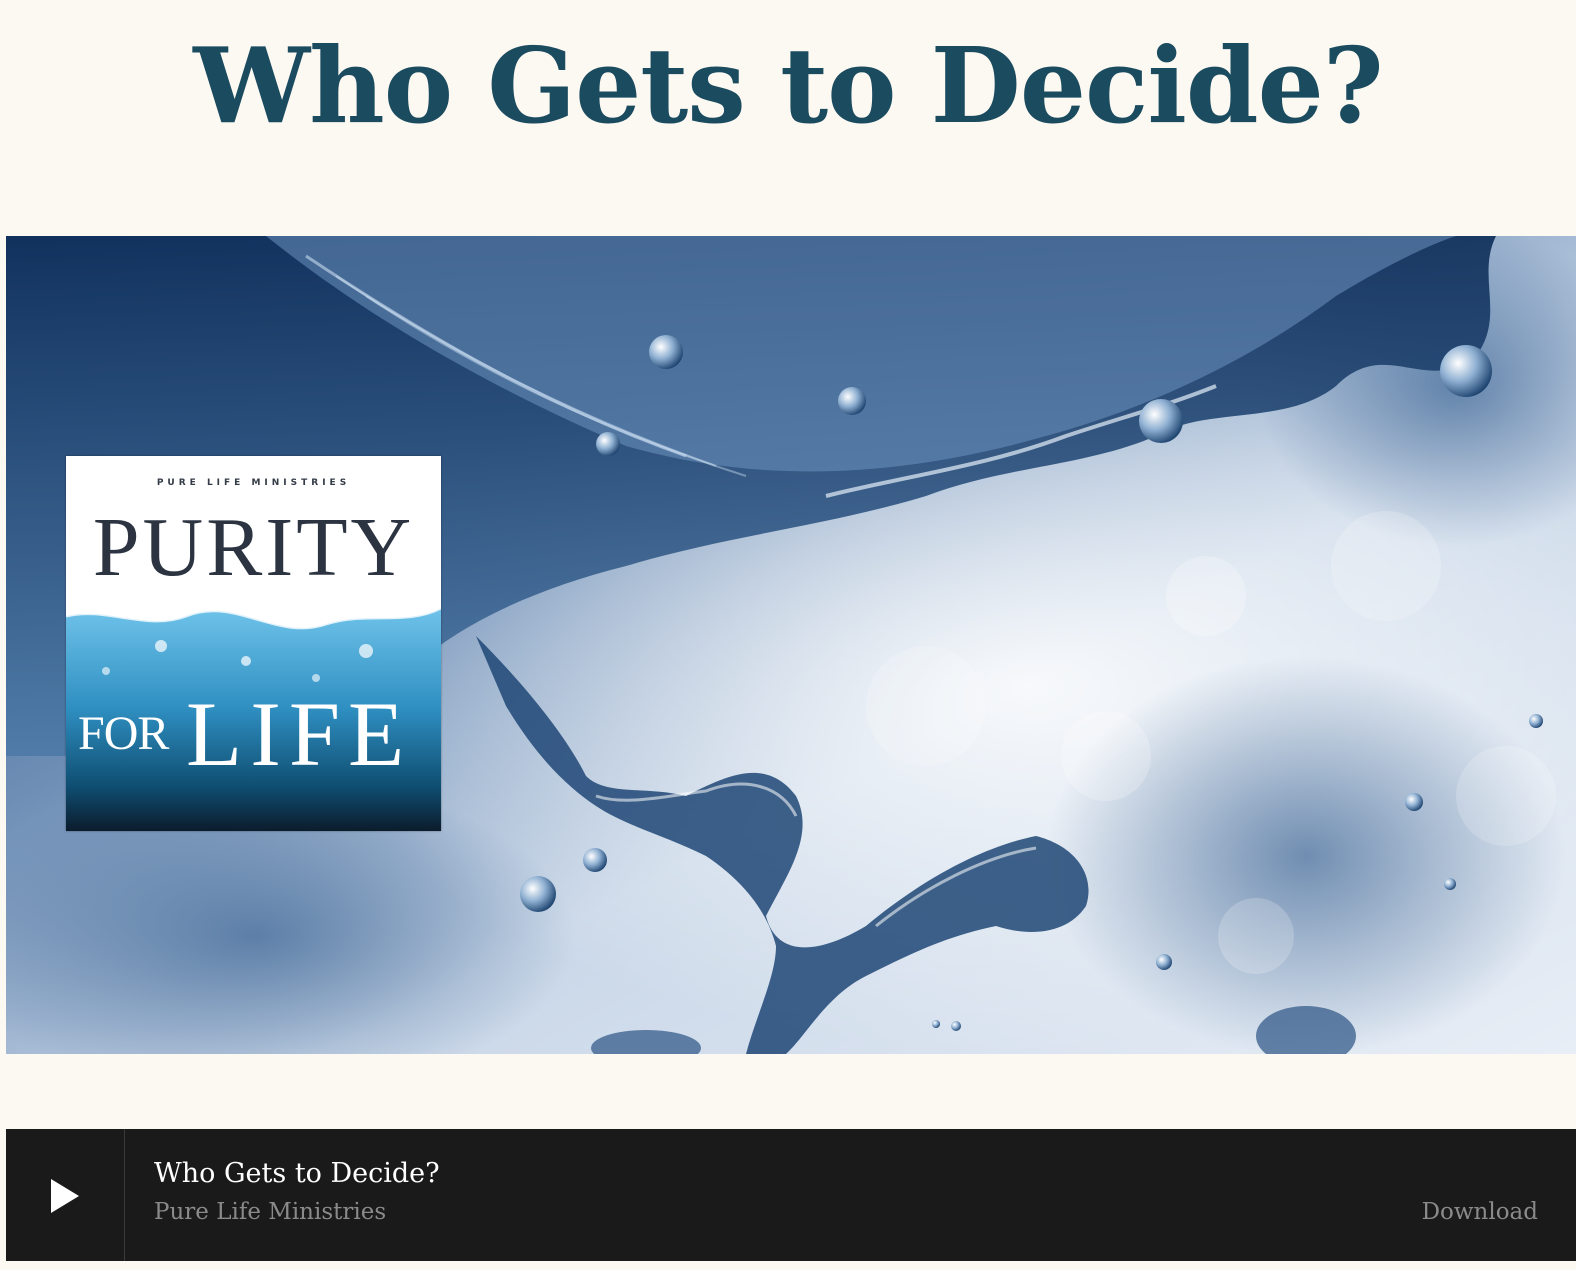  What do you see at coordinates (297, 1173) in the screenshot?
I see `track-title: Who Gets to Decide?` at bounding box center [297, 1173].